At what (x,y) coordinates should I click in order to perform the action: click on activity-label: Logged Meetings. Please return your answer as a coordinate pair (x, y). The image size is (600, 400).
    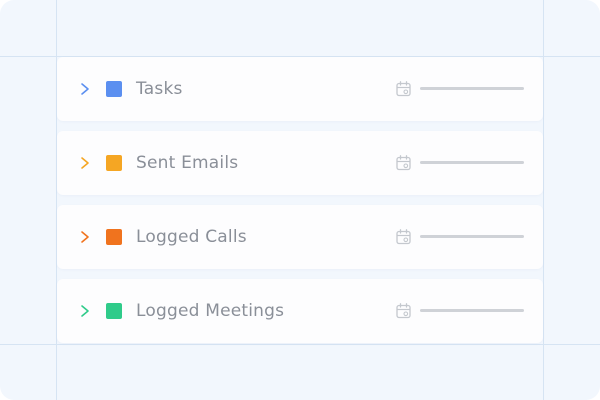
    Looking at the image, I should click on (210, 311).